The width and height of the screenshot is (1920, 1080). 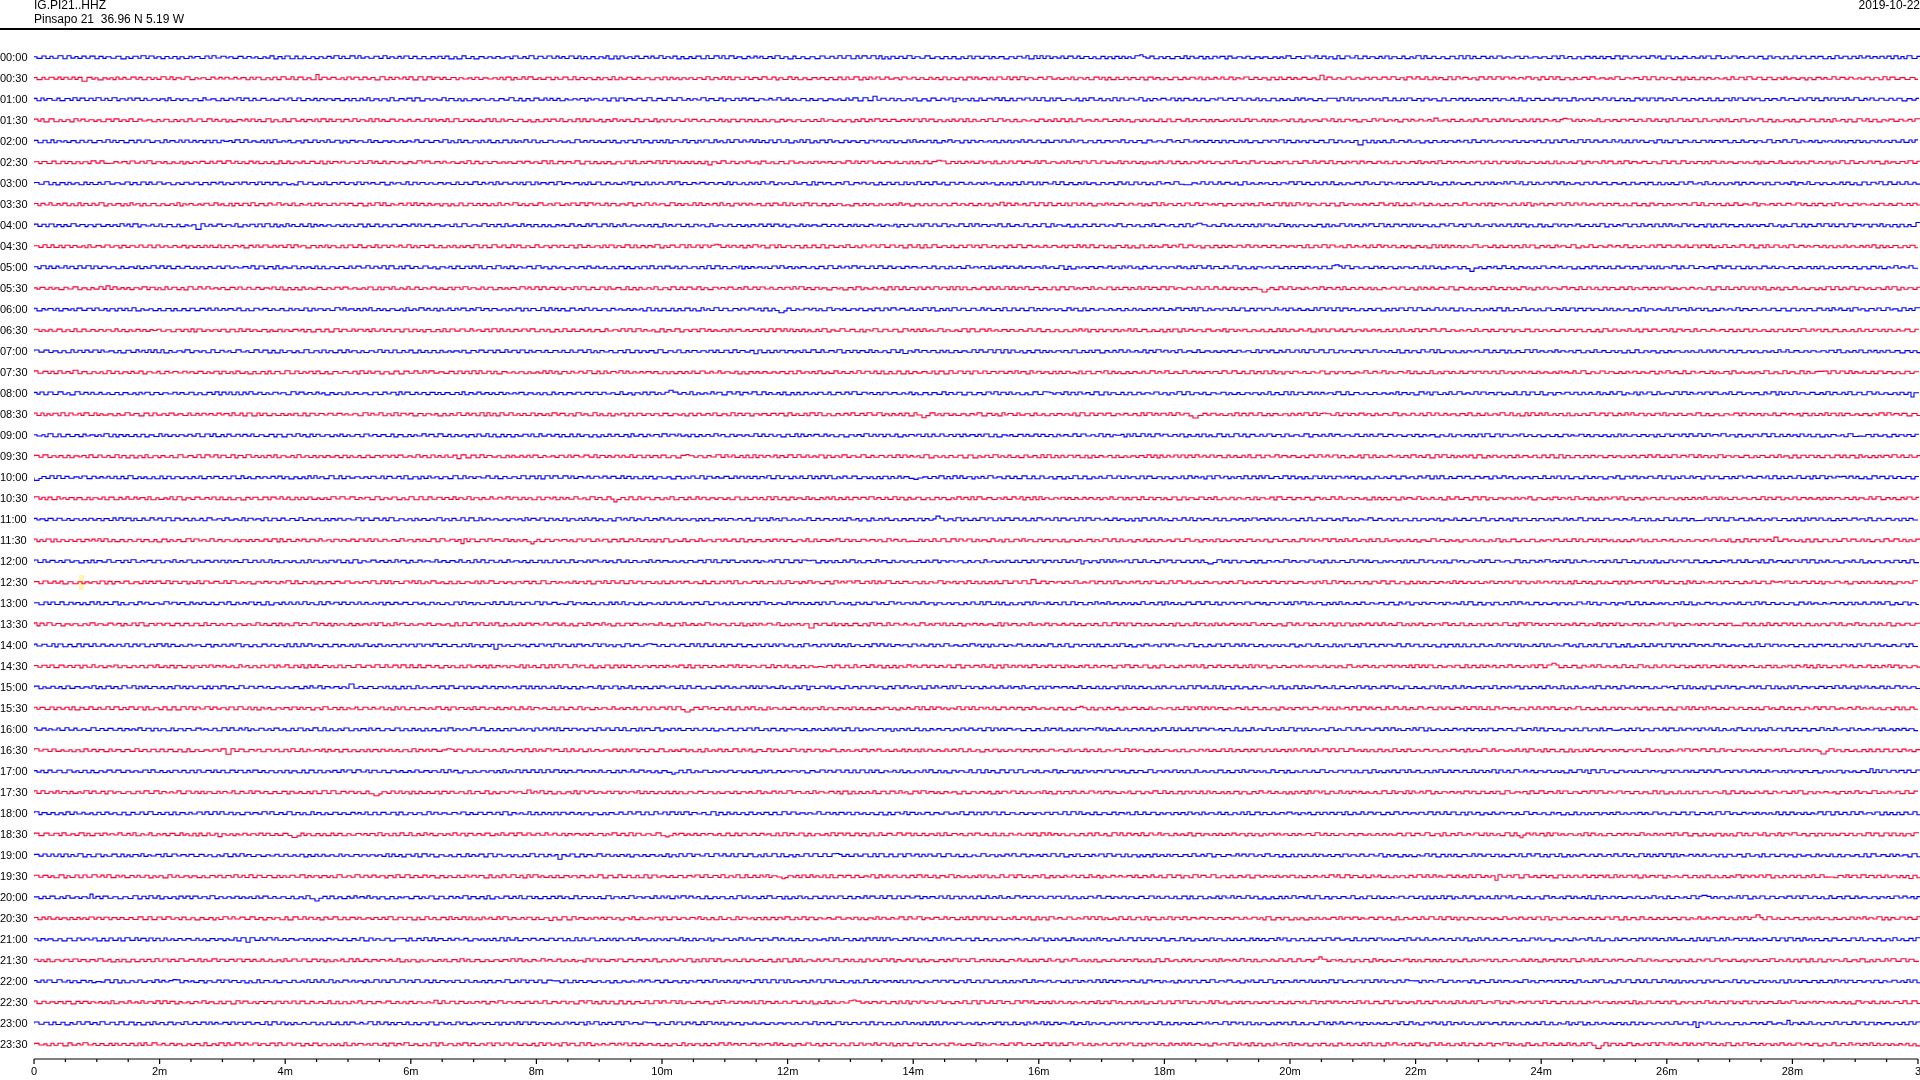 I want to click on time-label: 06:30, so click(x=14, y=330).